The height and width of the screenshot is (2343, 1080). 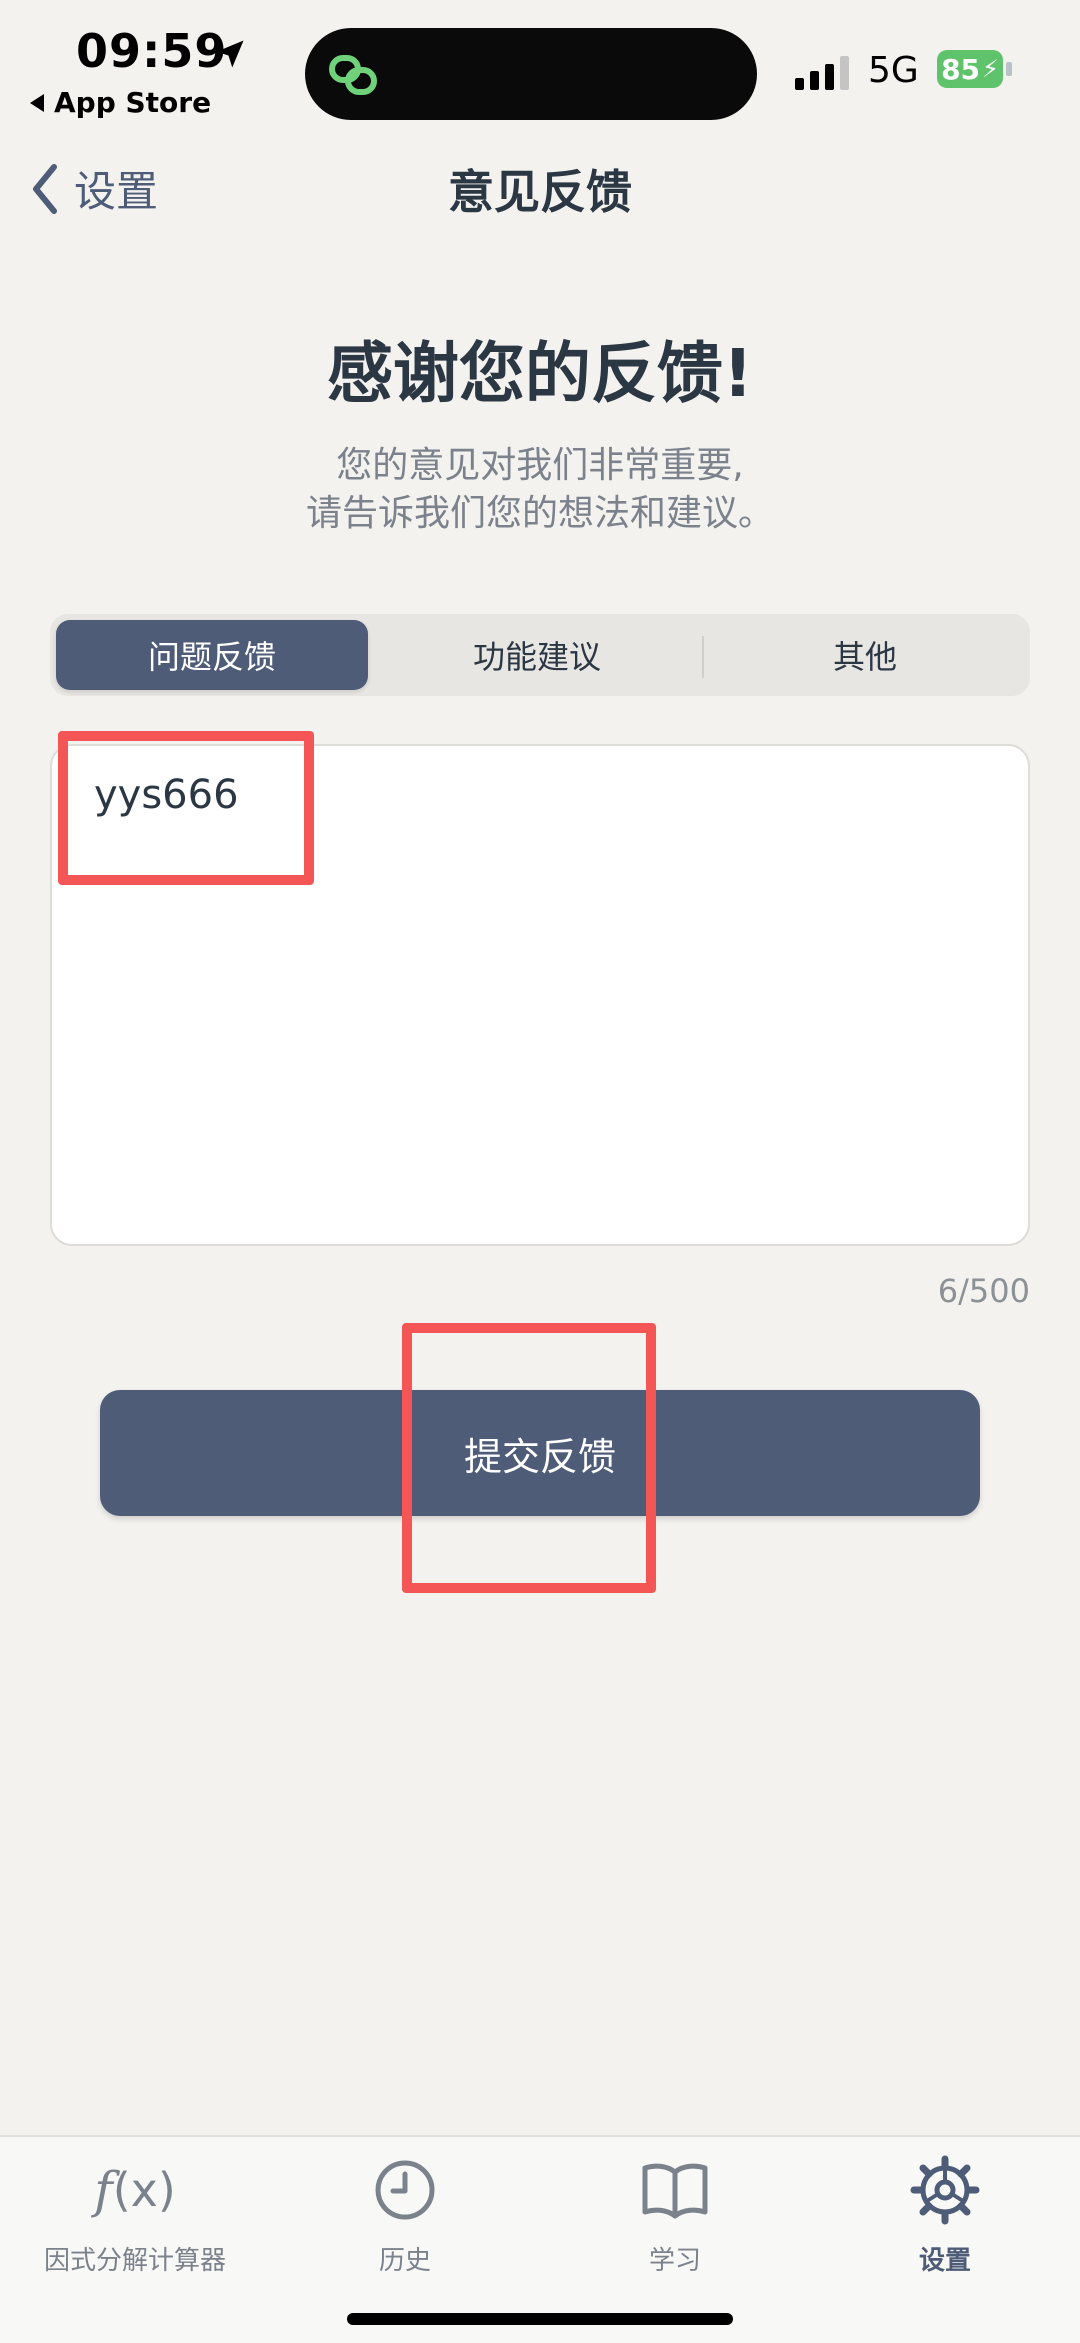 What do you see at coordinates (961, 69) in the screenshot?
I see `battery-level: 85` at bounding box center [961, 69].